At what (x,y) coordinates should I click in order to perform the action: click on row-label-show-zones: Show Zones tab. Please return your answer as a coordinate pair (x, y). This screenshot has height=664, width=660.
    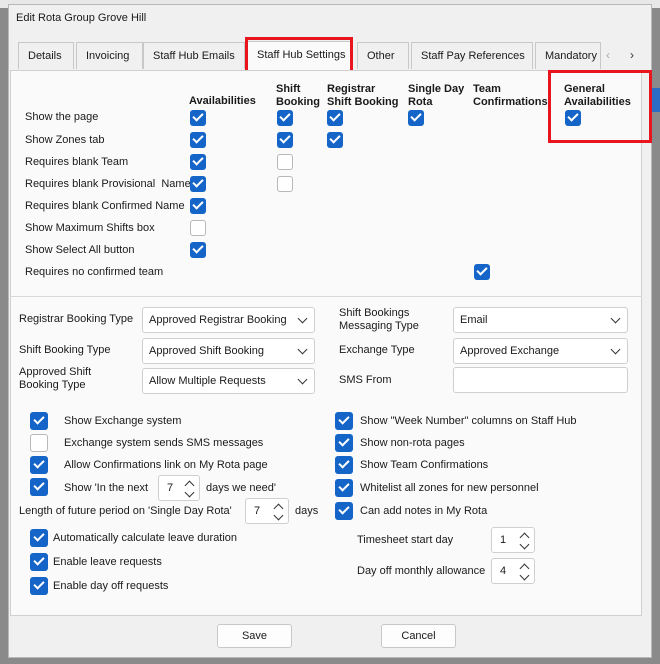
    Looking at the image, I should click on (65, 140).